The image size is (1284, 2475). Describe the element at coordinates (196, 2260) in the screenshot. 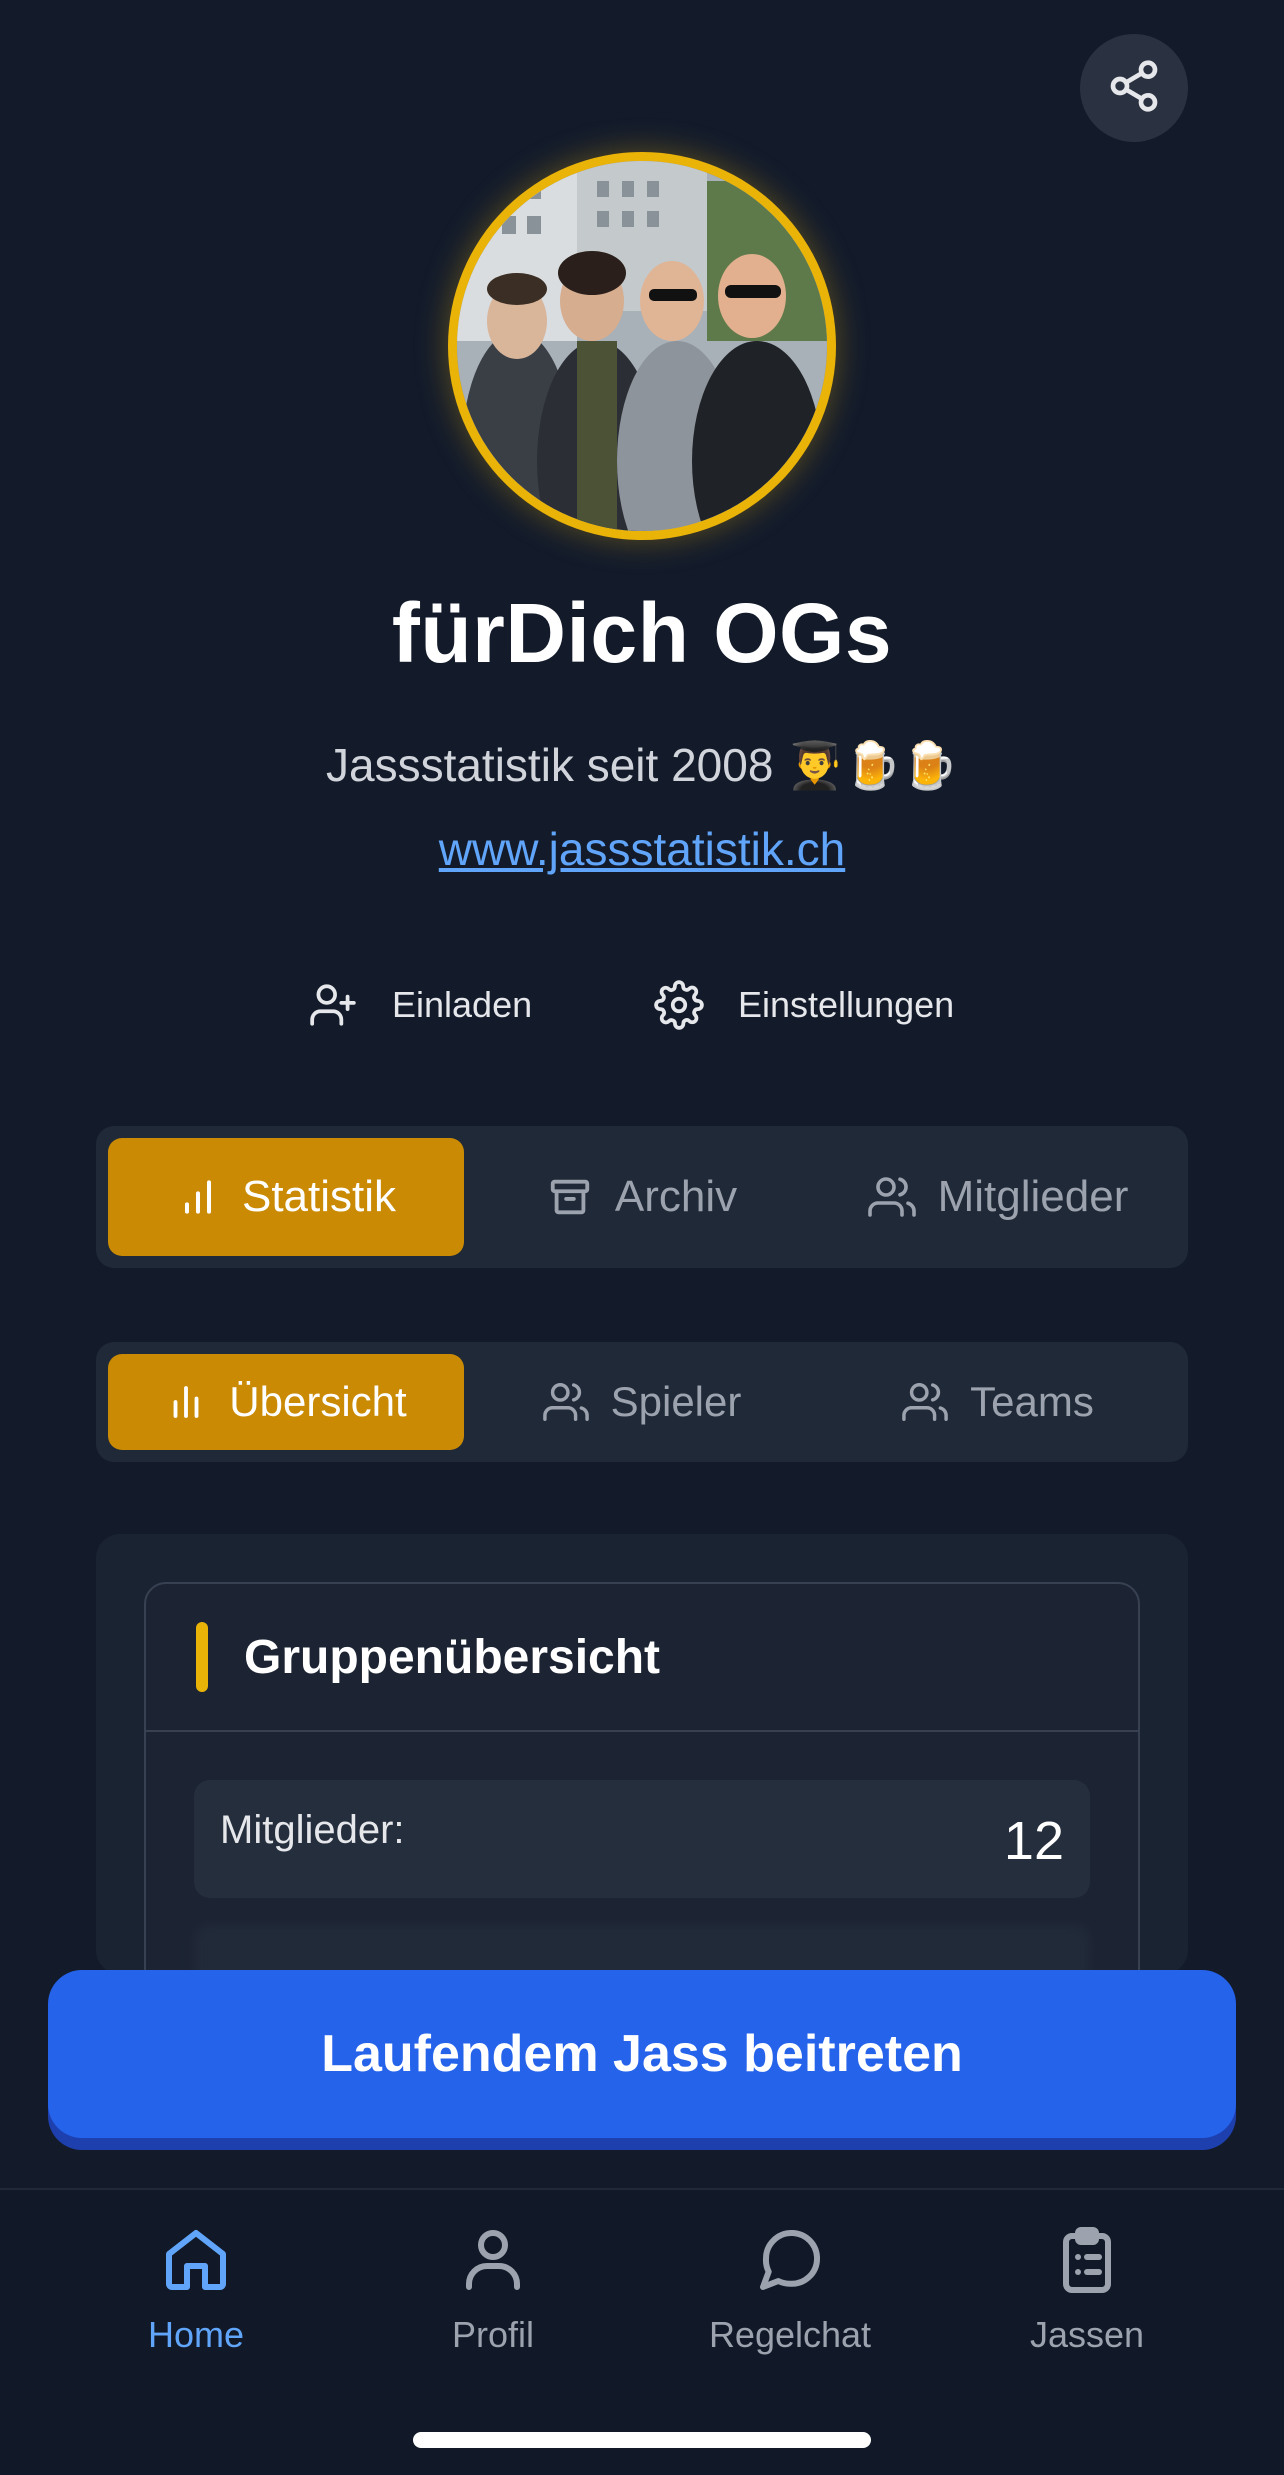

I see `home-icon` at that location.